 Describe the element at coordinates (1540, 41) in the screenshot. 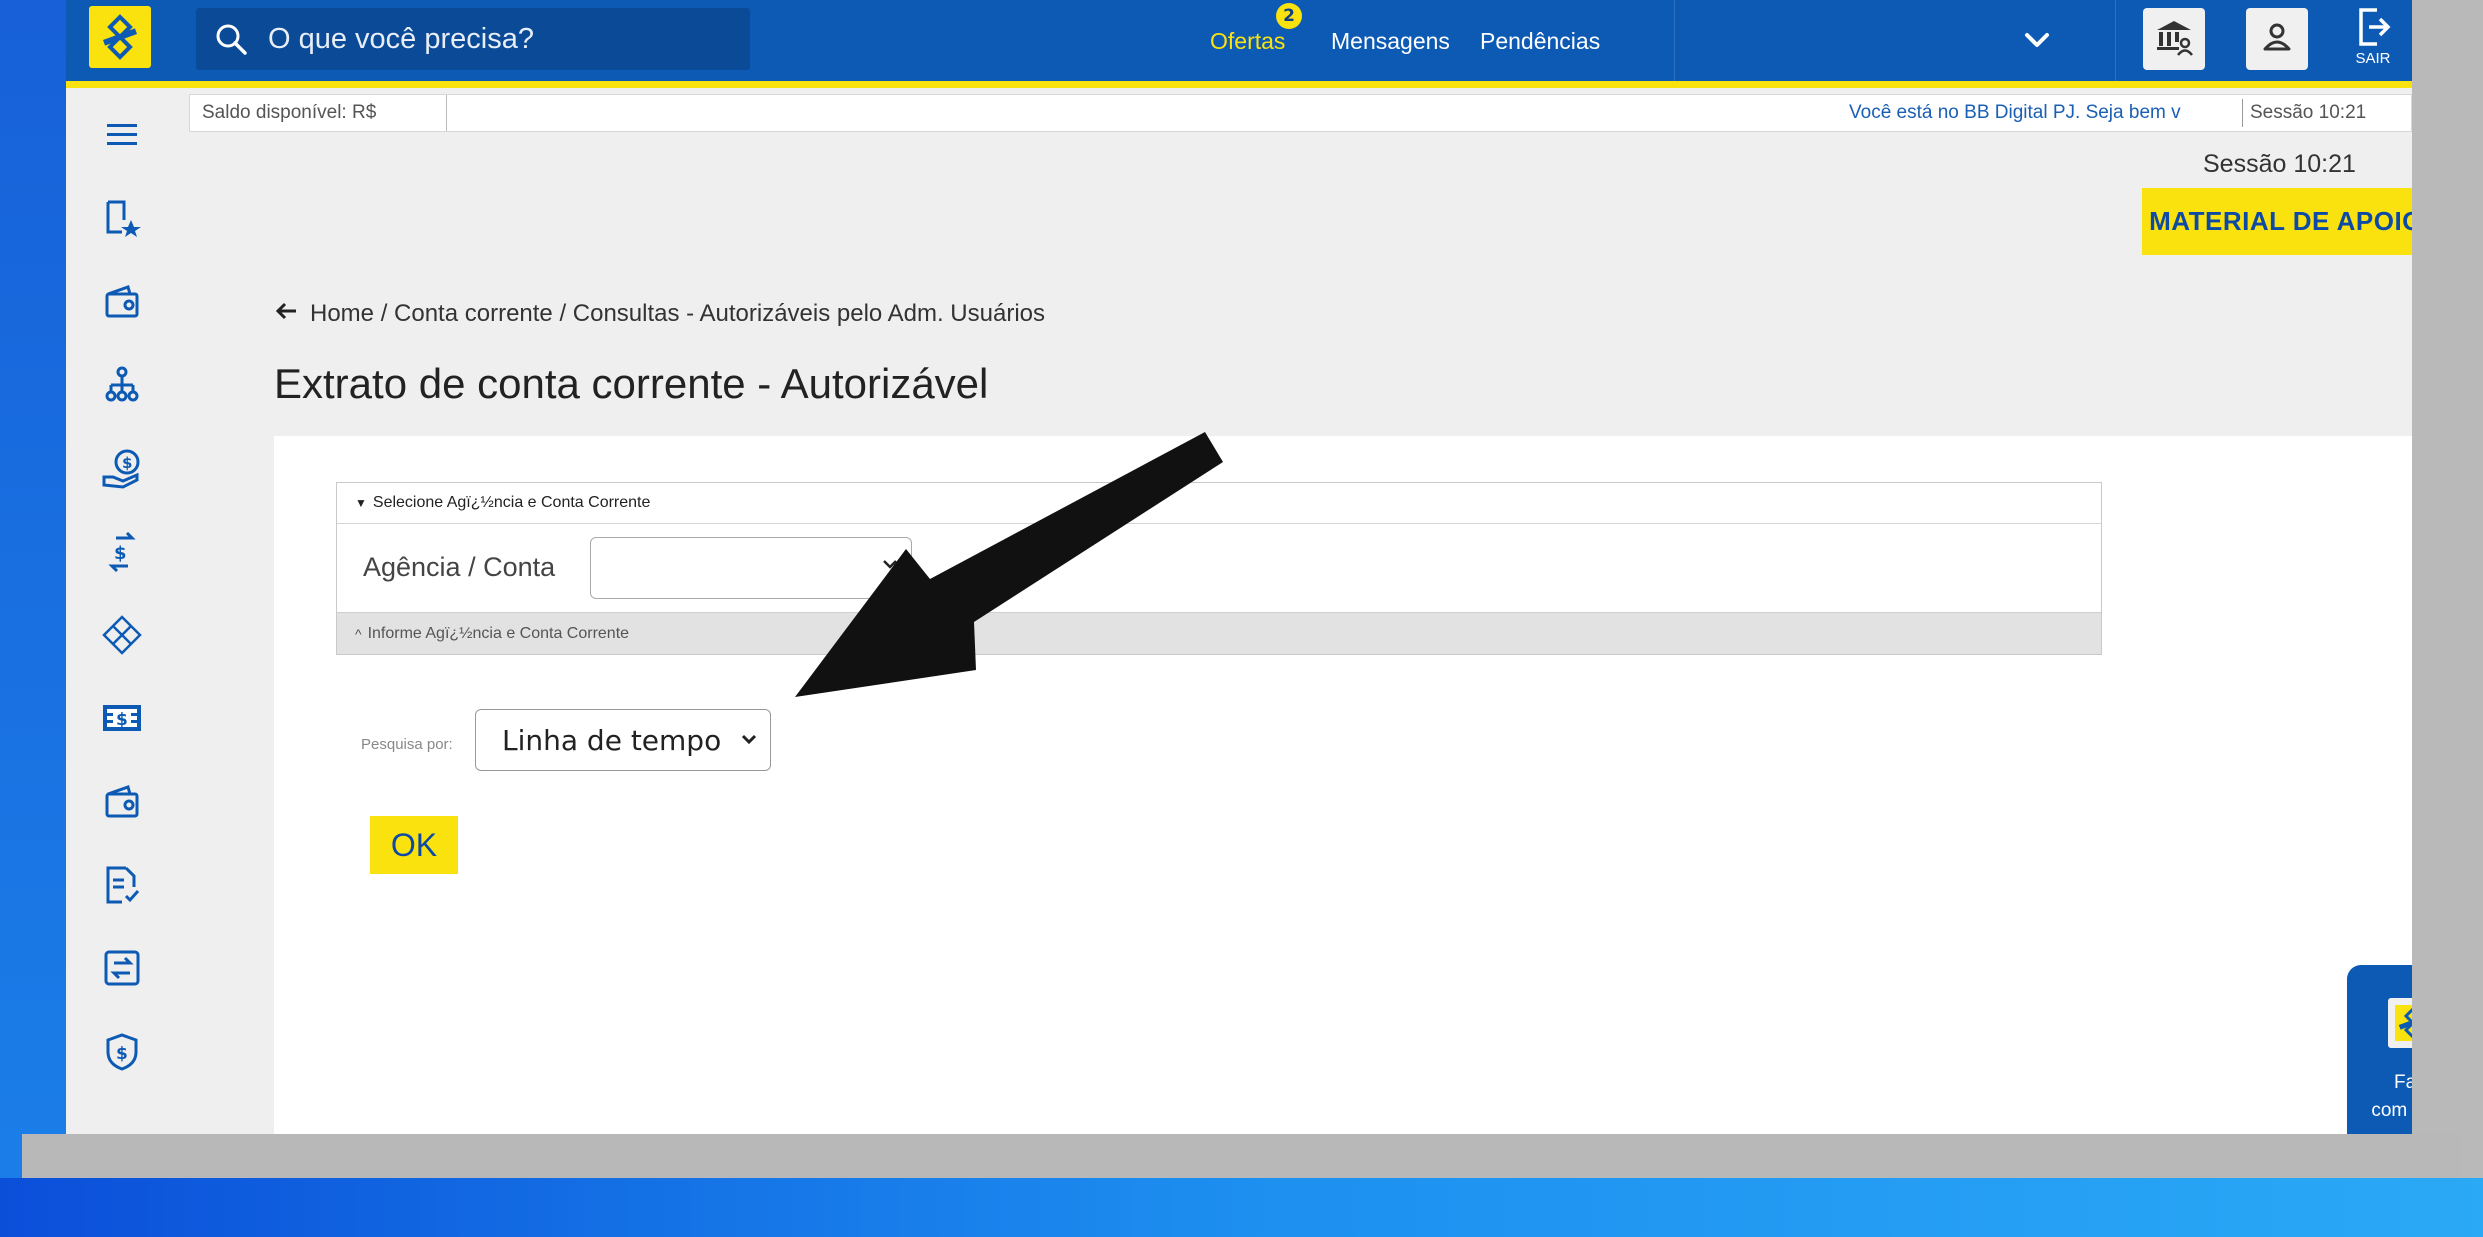

I see `nav-pendencias: Pendências` at that location.